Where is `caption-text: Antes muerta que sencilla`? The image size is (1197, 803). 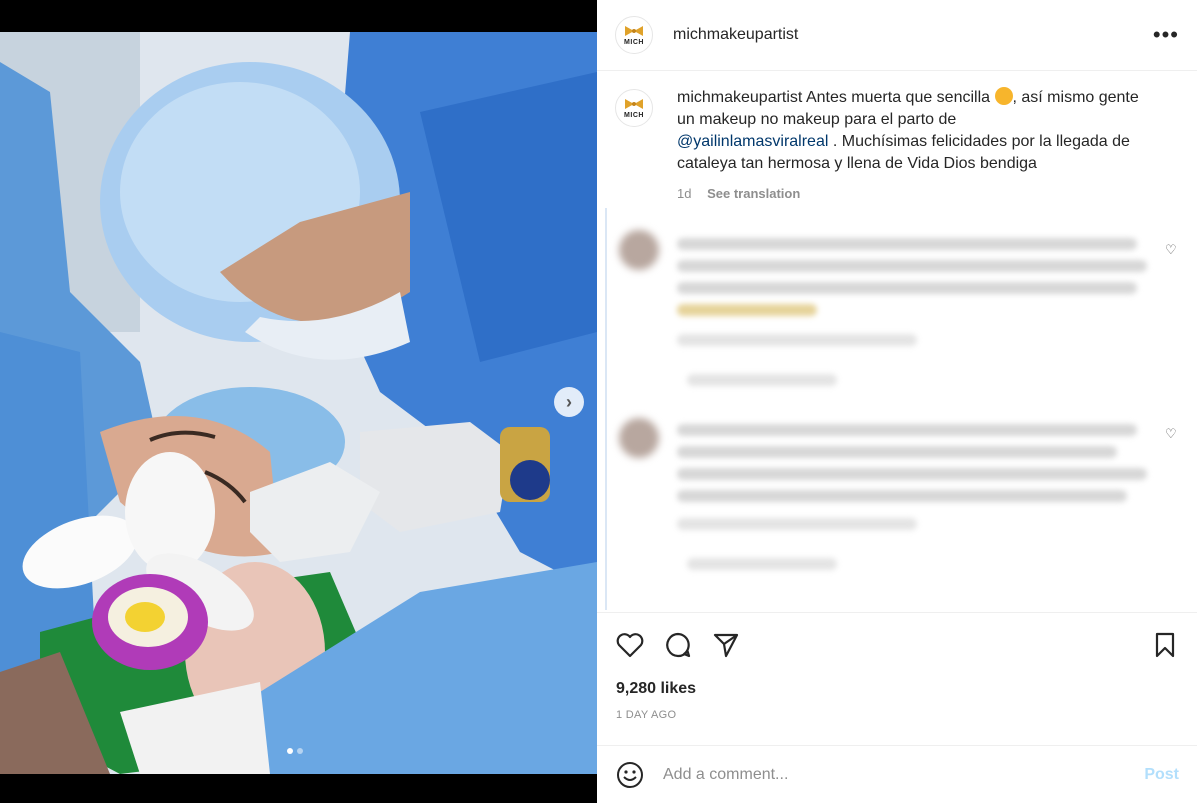 caption-text: Antes muerta que sencilla is located at coordinates (898, 97).